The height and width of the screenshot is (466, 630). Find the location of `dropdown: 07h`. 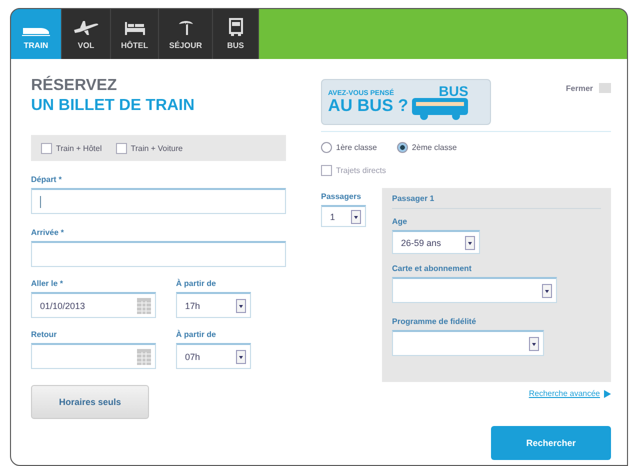

dropdown: 07h is located at coordinates (213, 356).